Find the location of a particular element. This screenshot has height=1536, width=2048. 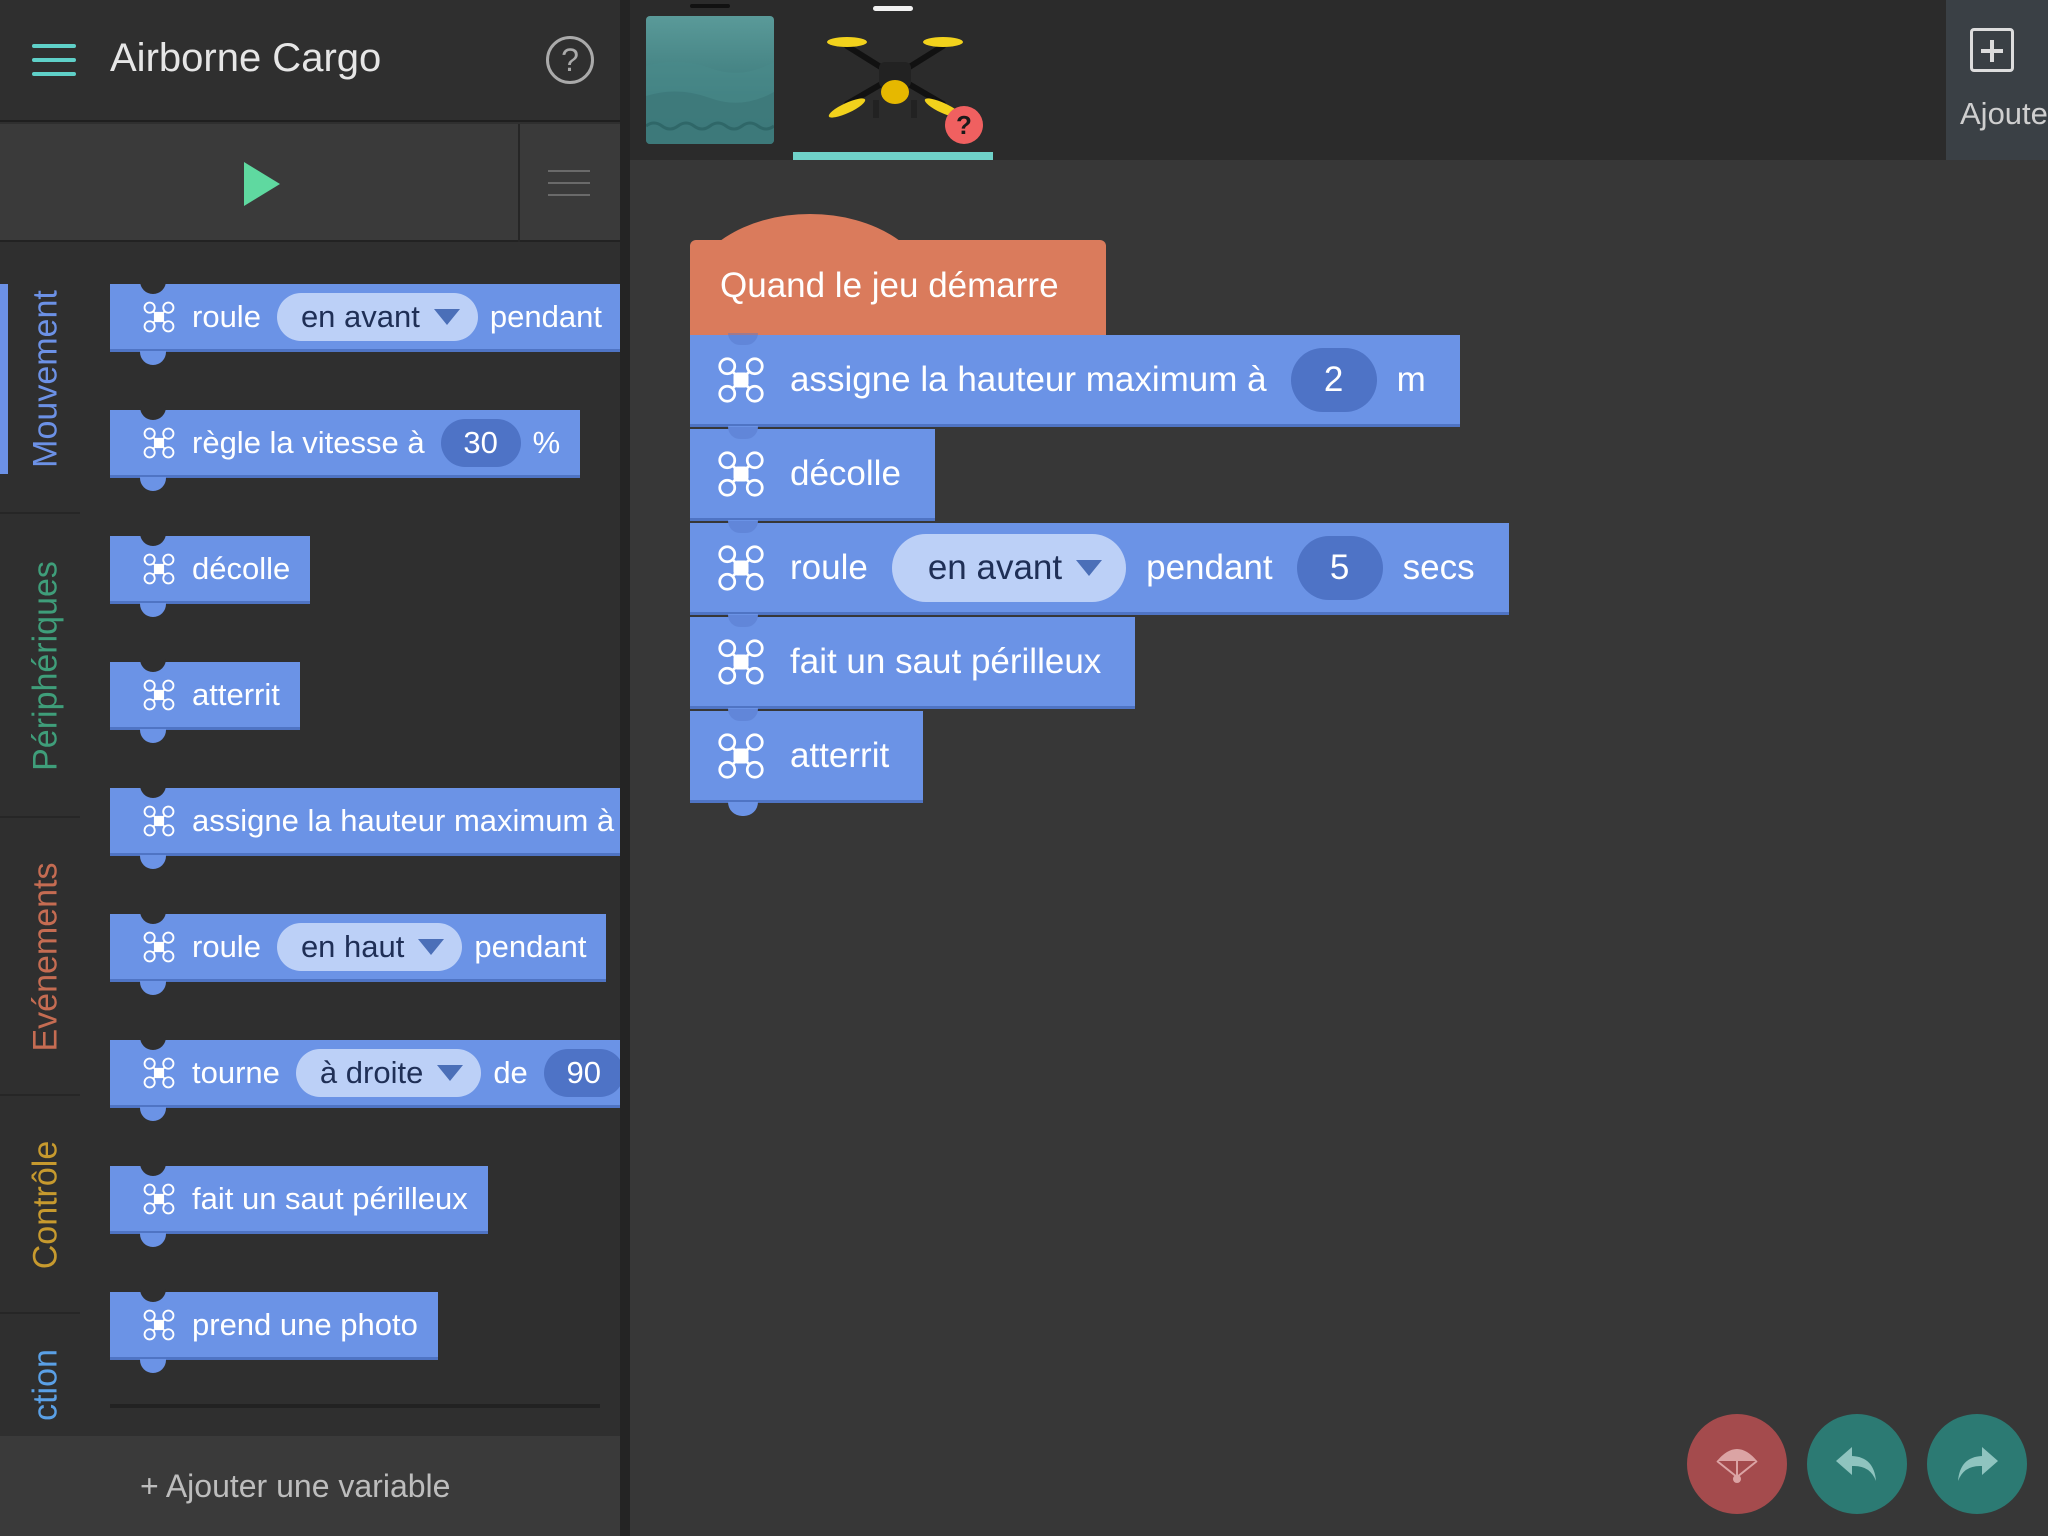

number-input: 90 is located at coordinates (581, 1072).